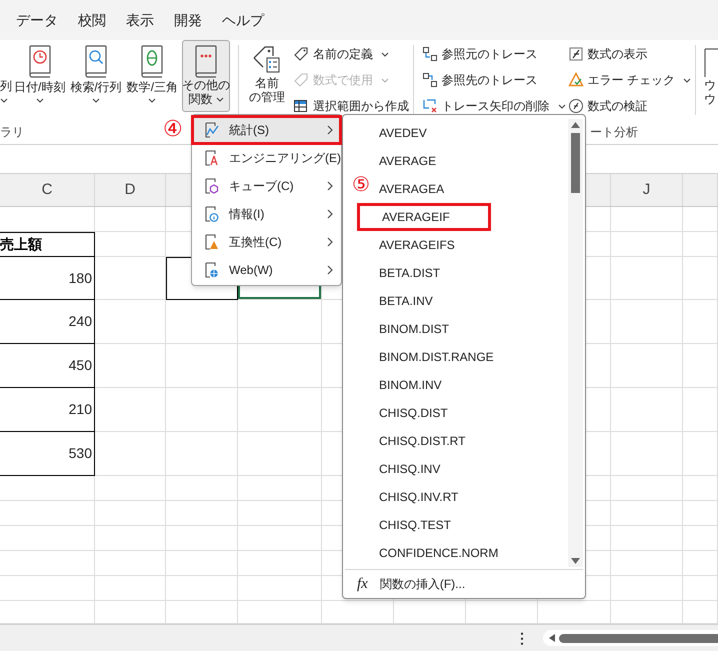  I want to click on ribbon-command: 参照先のトレース, so click(480, 80).